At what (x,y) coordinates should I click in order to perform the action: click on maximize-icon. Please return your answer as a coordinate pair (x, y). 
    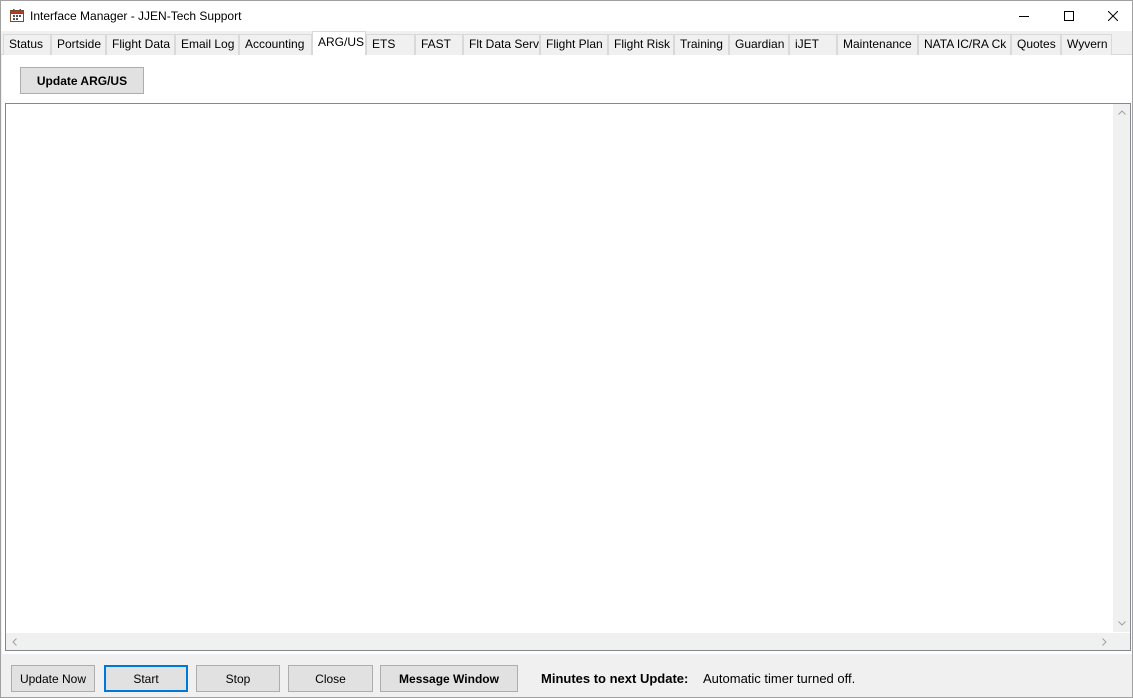
    Looking at the image, I should click on (1069, 16).